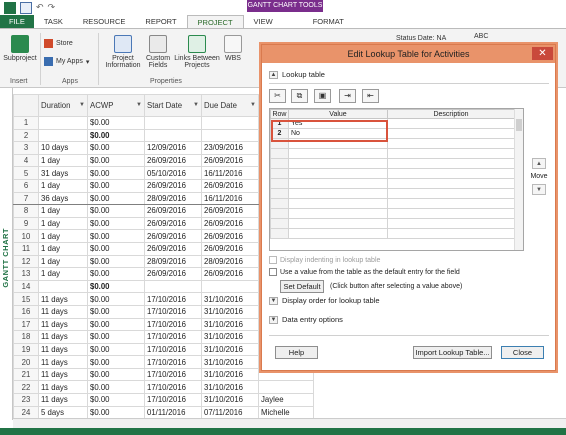 Image resolution: width=566 pixels, height=435 pixels. I want to click on redo-icon: ↷, so click(52, 8).